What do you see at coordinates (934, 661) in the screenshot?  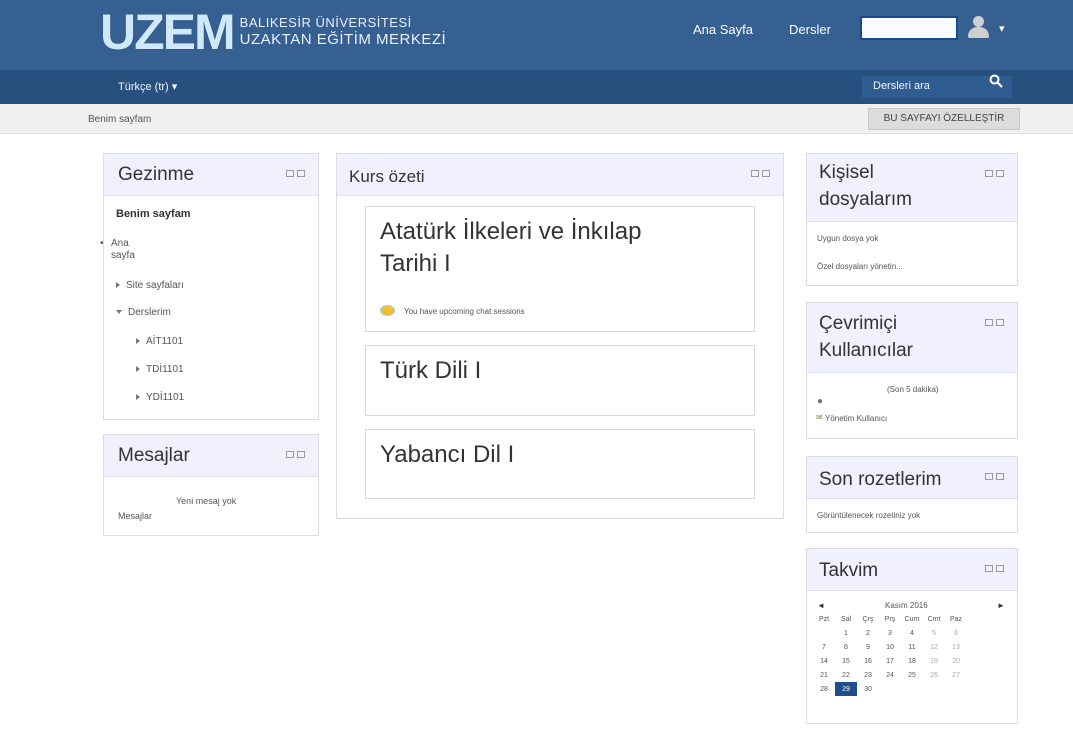 I see `calendar-day: 19` at bounding box center [934, 661].